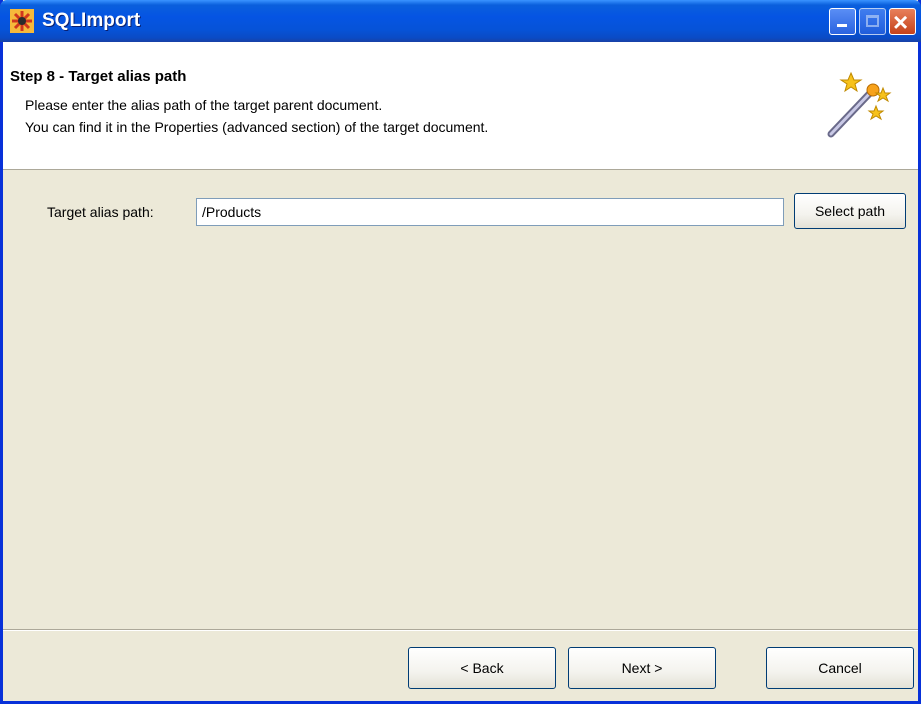 The image size is (921, 704). What do you see at coordinates (91, 20) in the screenshot?
I see `window-title: SQLImport` at bounding box center [91, 20].